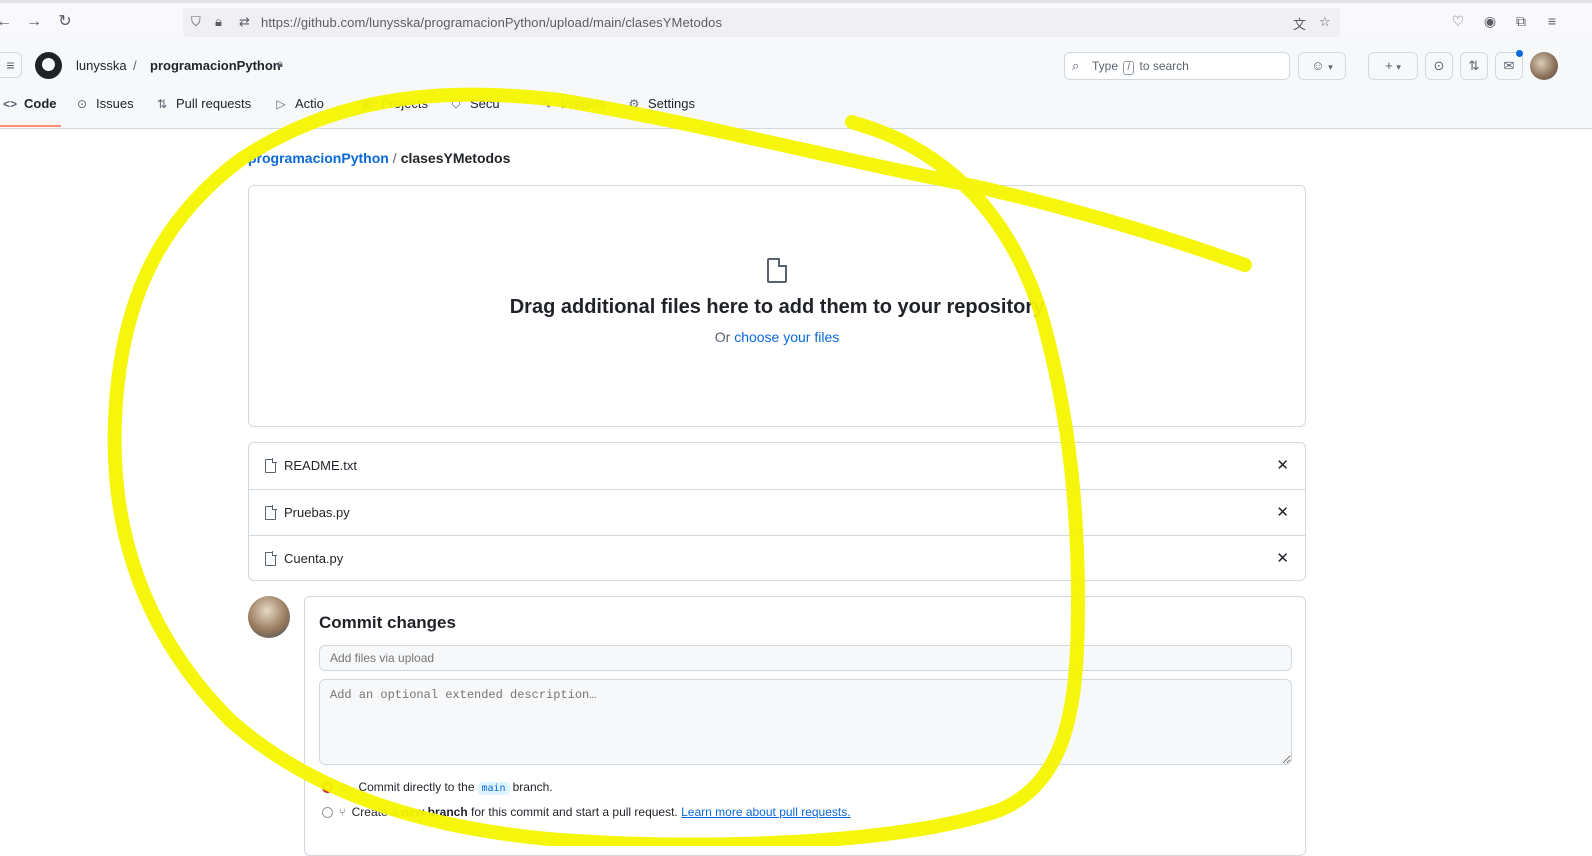  I want to click on hamburger-menu-icon: ≡, so click(11, 65).